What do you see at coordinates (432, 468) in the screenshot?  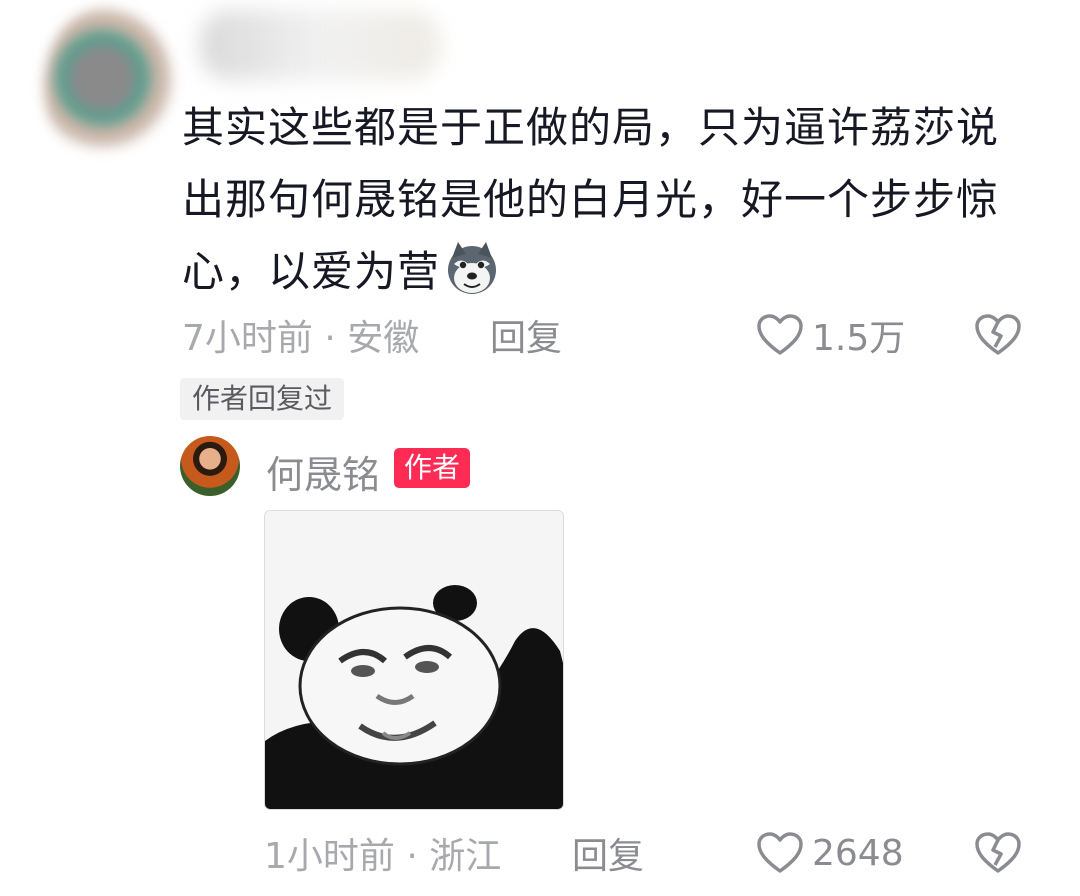 I see `author-badge: 作者` at bounding box center [432, 468].